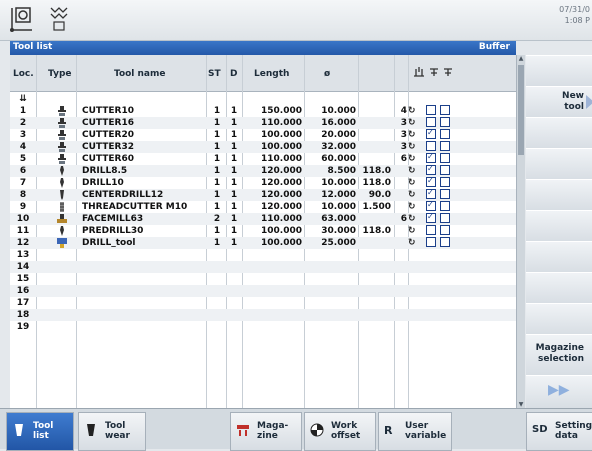 This screenshot has height=451, width=592. I want to click on diameter-cell: 32.000, so click(338, 147).